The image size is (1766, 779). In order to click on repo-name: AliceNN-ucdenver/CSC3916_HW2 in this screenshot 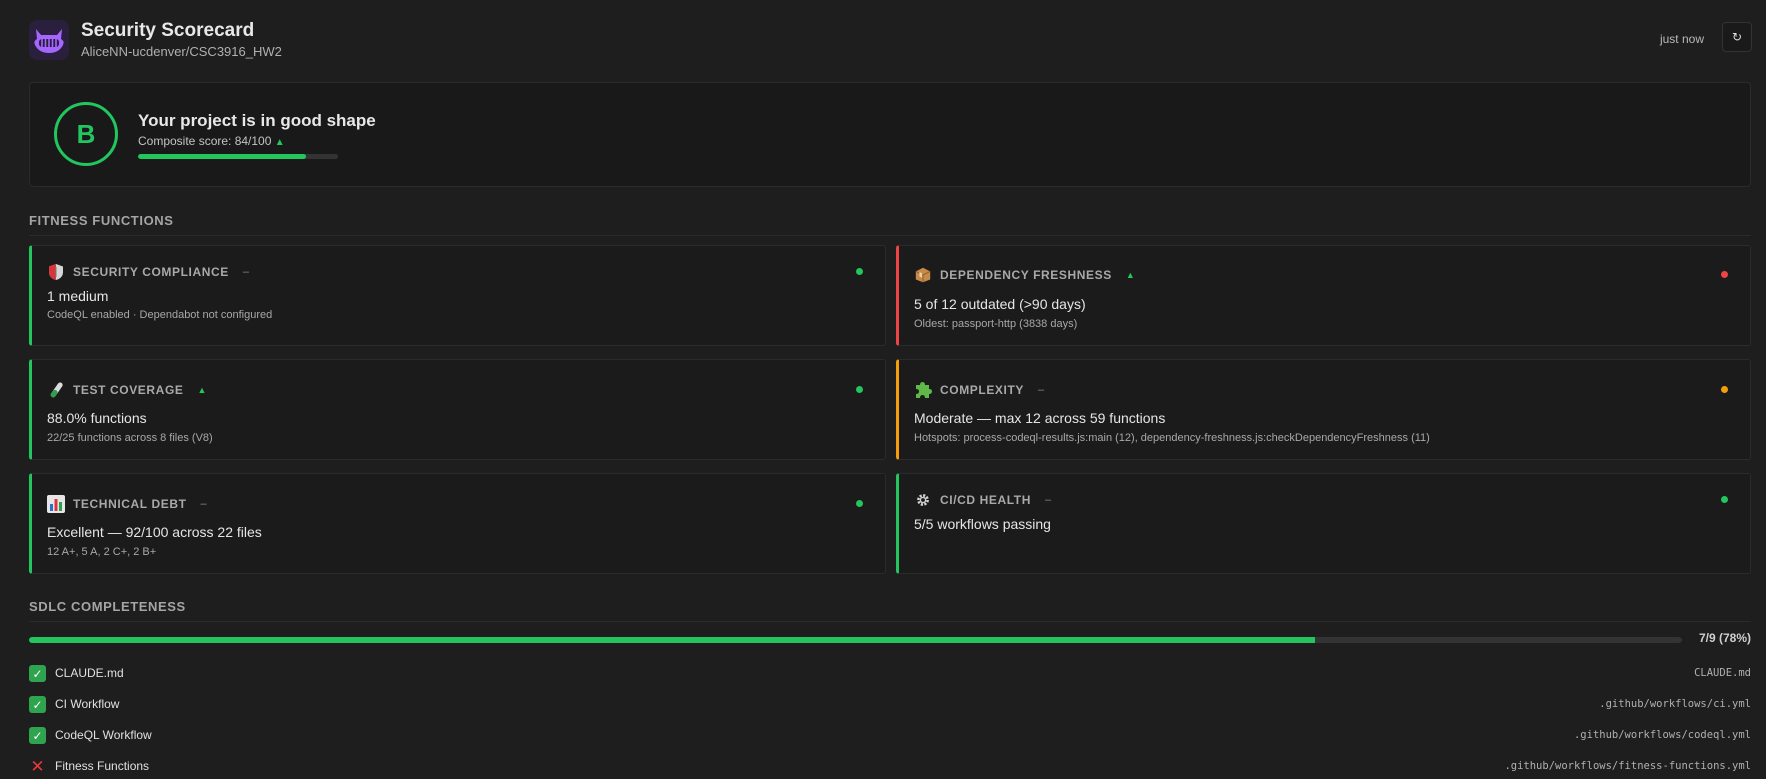, I will do `click(181, 51)`.